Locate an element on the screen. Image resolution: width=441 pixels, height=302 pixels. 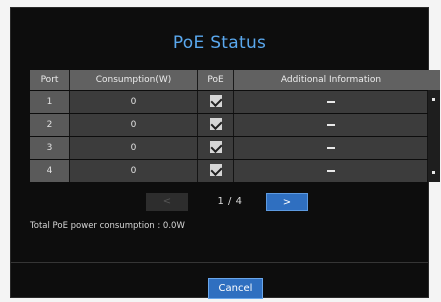
scroll-up-icon is located at coordinates (433, 99).